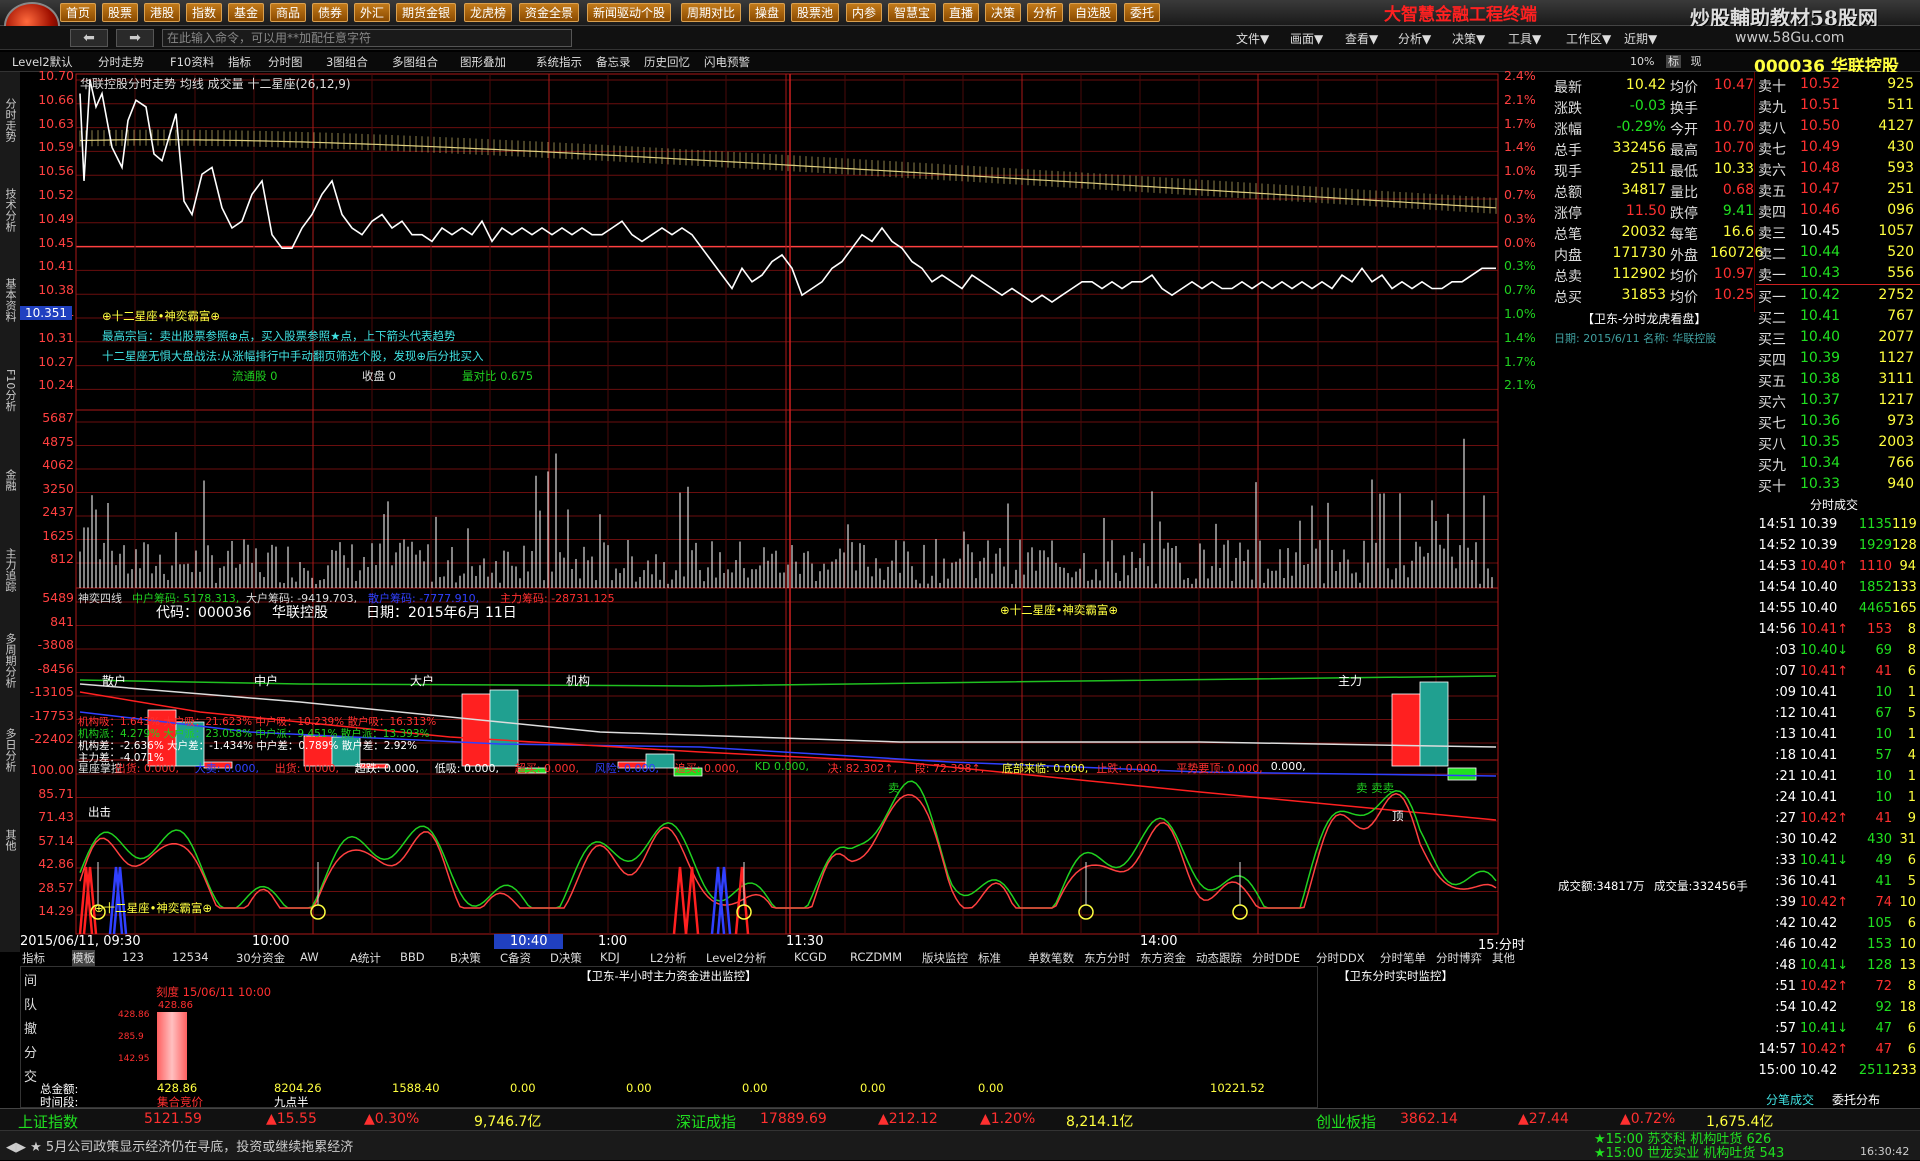 The image size is (1920, 1161). Describe the element at coordinates (515, 958) in the screenshot. I see `indicator-tab-9: C备资` at that location.